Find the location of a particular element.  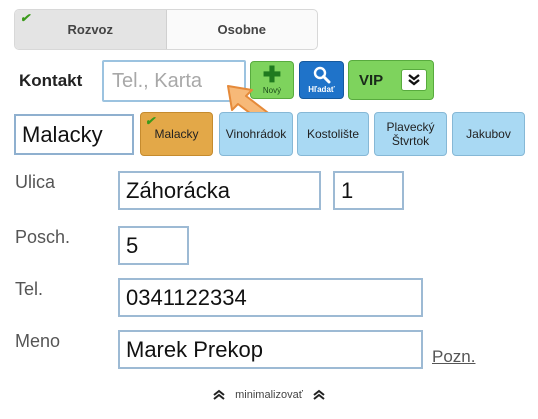

city-button-label: Malacky is located at coordinates (176, 134).